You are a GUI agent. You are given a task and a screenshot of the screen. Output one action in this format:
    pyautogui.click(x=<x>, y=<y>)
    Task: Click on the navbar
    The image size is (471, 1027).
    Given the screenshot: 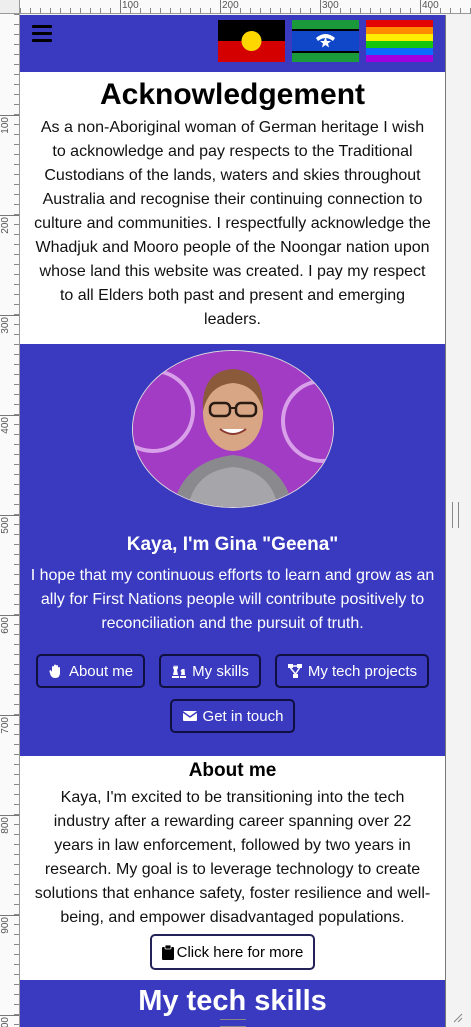 What is the action you would take?
    pyautogui.click(x=232, y=43)
    